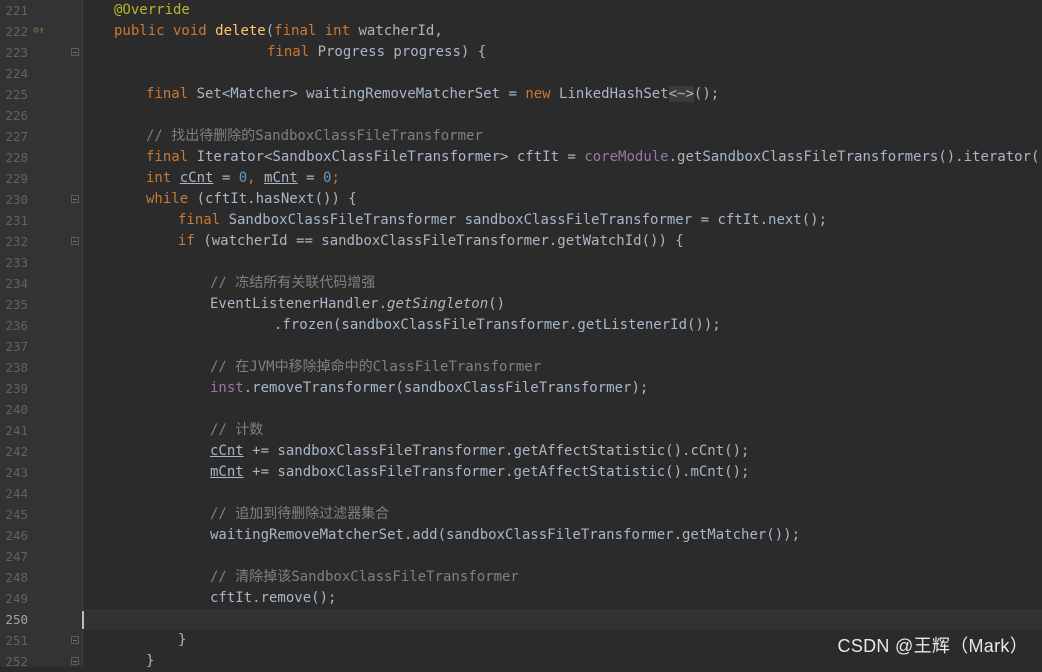 This screenshot has width=1042, height=672. Describe the element at coordinates (497, 304) in the screenshot. I see `code-text: ()` at that location.